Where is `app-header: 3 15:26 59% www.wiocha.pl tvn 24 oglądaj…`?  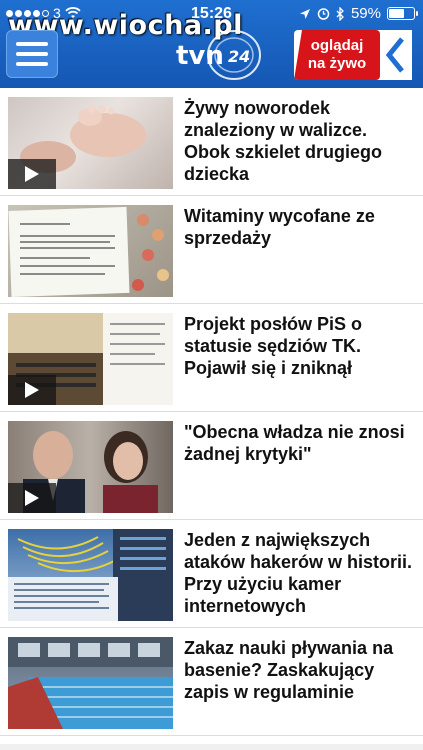
app-header: 3 15:26 59% www.wiocha.pl tvn 24 oglądaj… is located at coordinates (211, 44).